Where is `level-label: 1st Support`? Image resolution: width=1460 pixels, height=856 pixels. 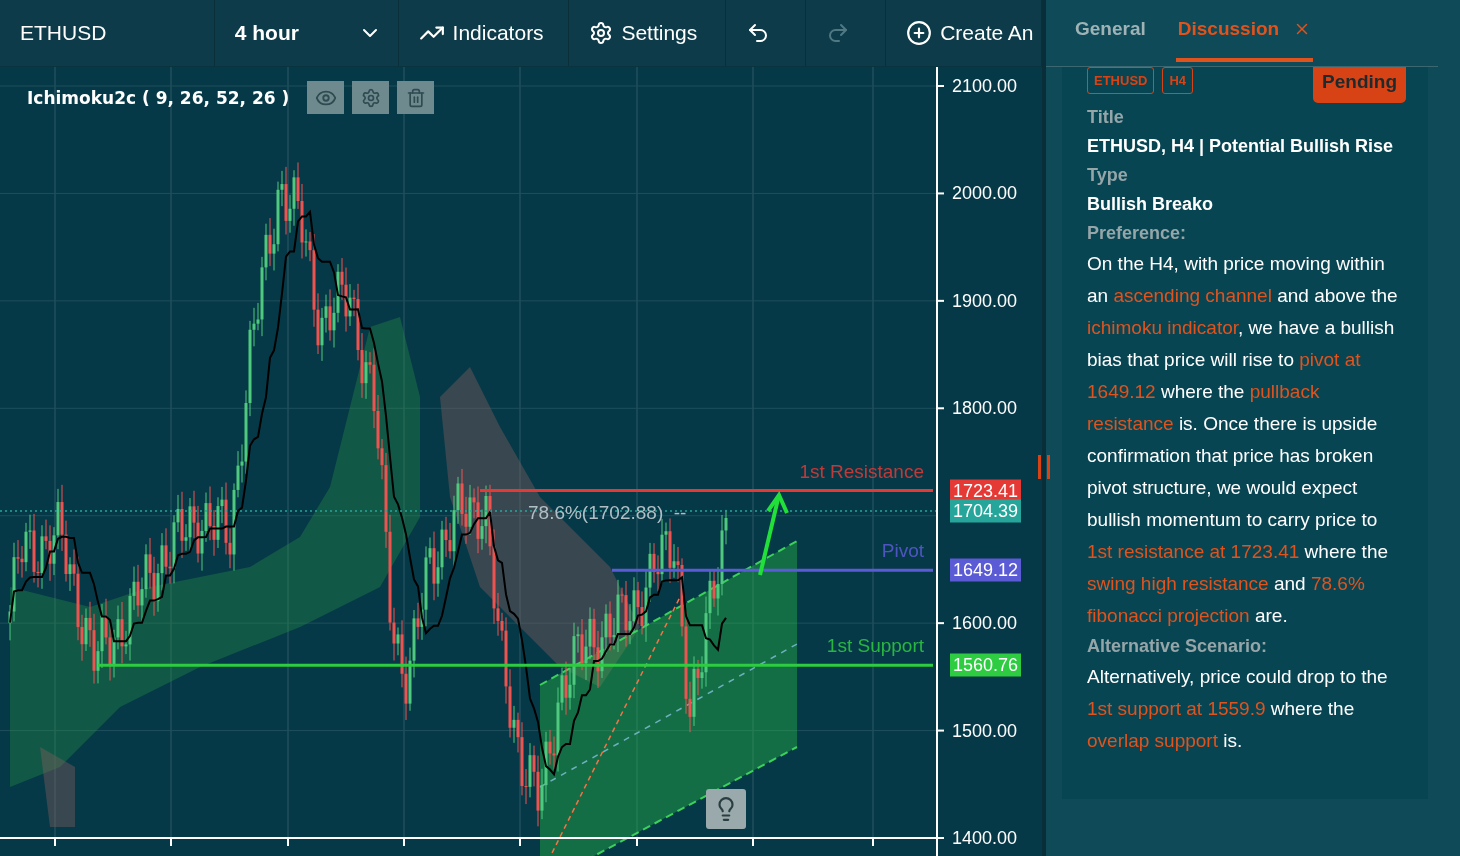 level-label: 1st Support is located at coordinates (875, 646).